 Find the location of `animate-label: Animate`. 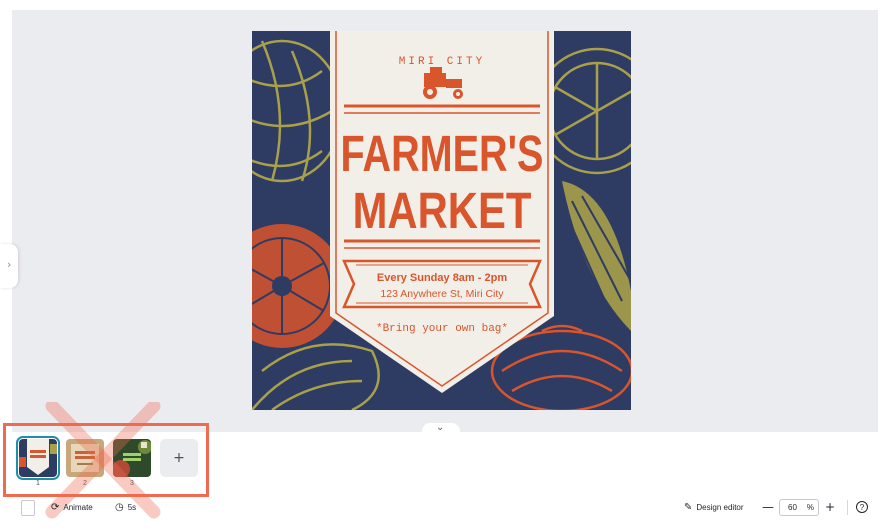

animate-label: Animate is located at coordinates (78, 507).